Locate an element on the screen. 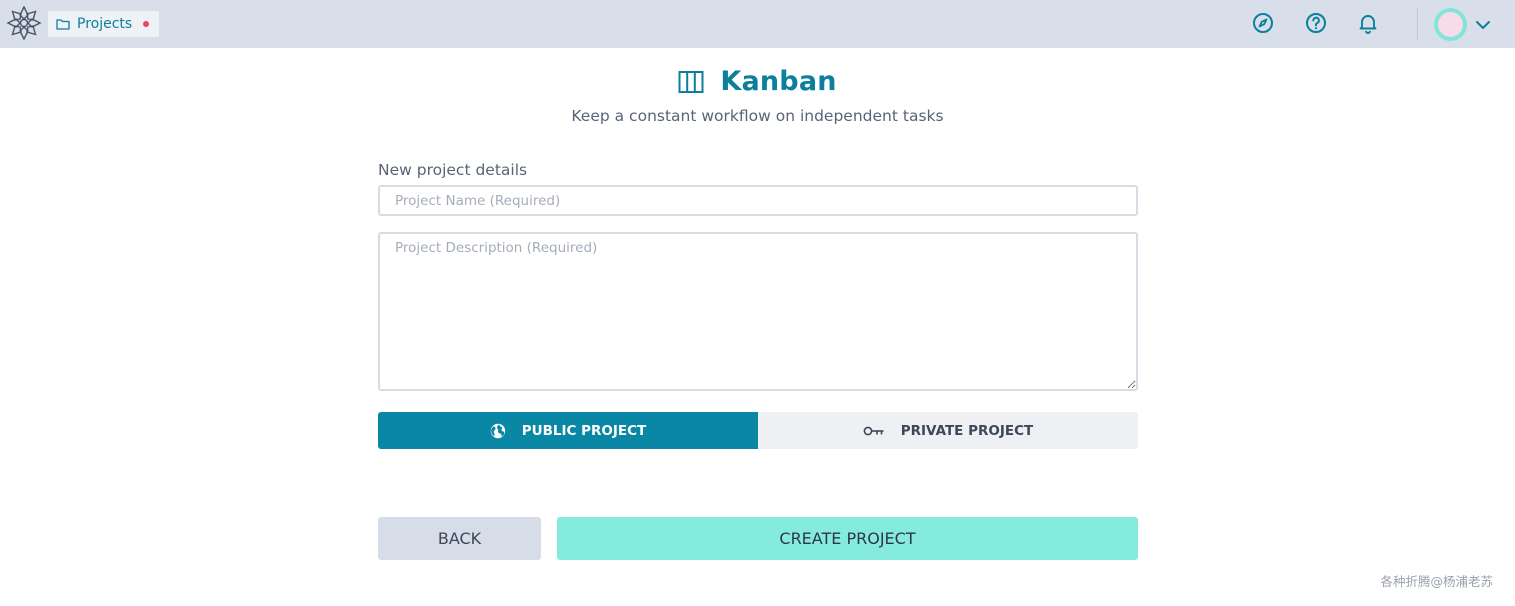 The width and height of the screenshot is (1515, 606). kanban-columns-icon is located at coordinates (691, 81).